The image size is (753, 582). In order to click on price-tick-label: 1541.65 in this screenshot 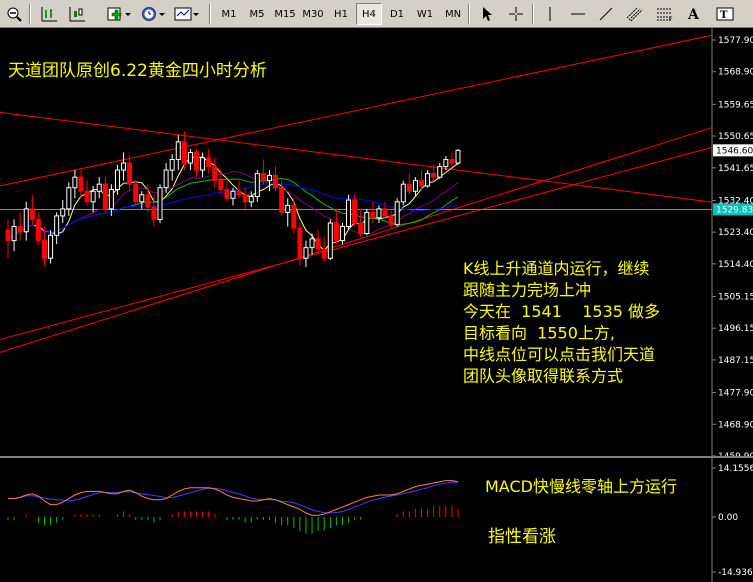, I will do `click(735, 169)`.